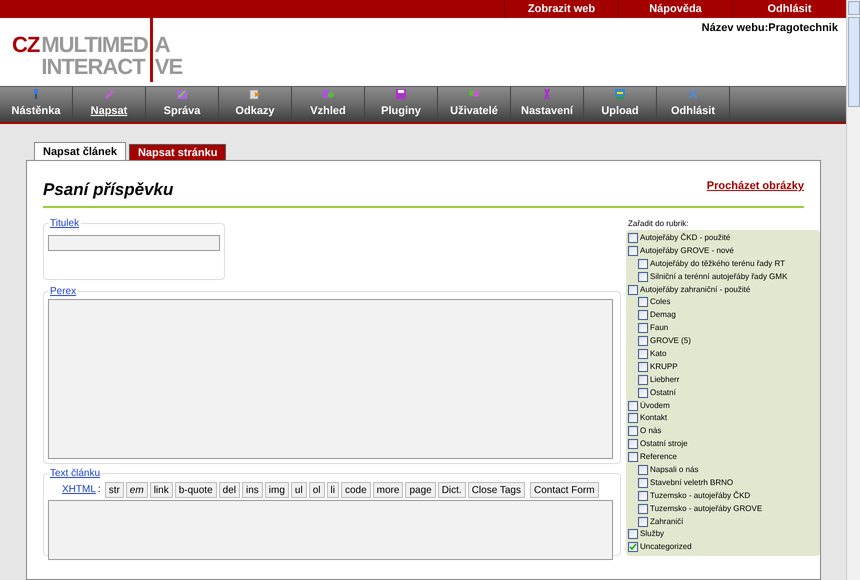 The image size is (860, 580). I want to click on category-label: Uncategorized, so click(666, 547).